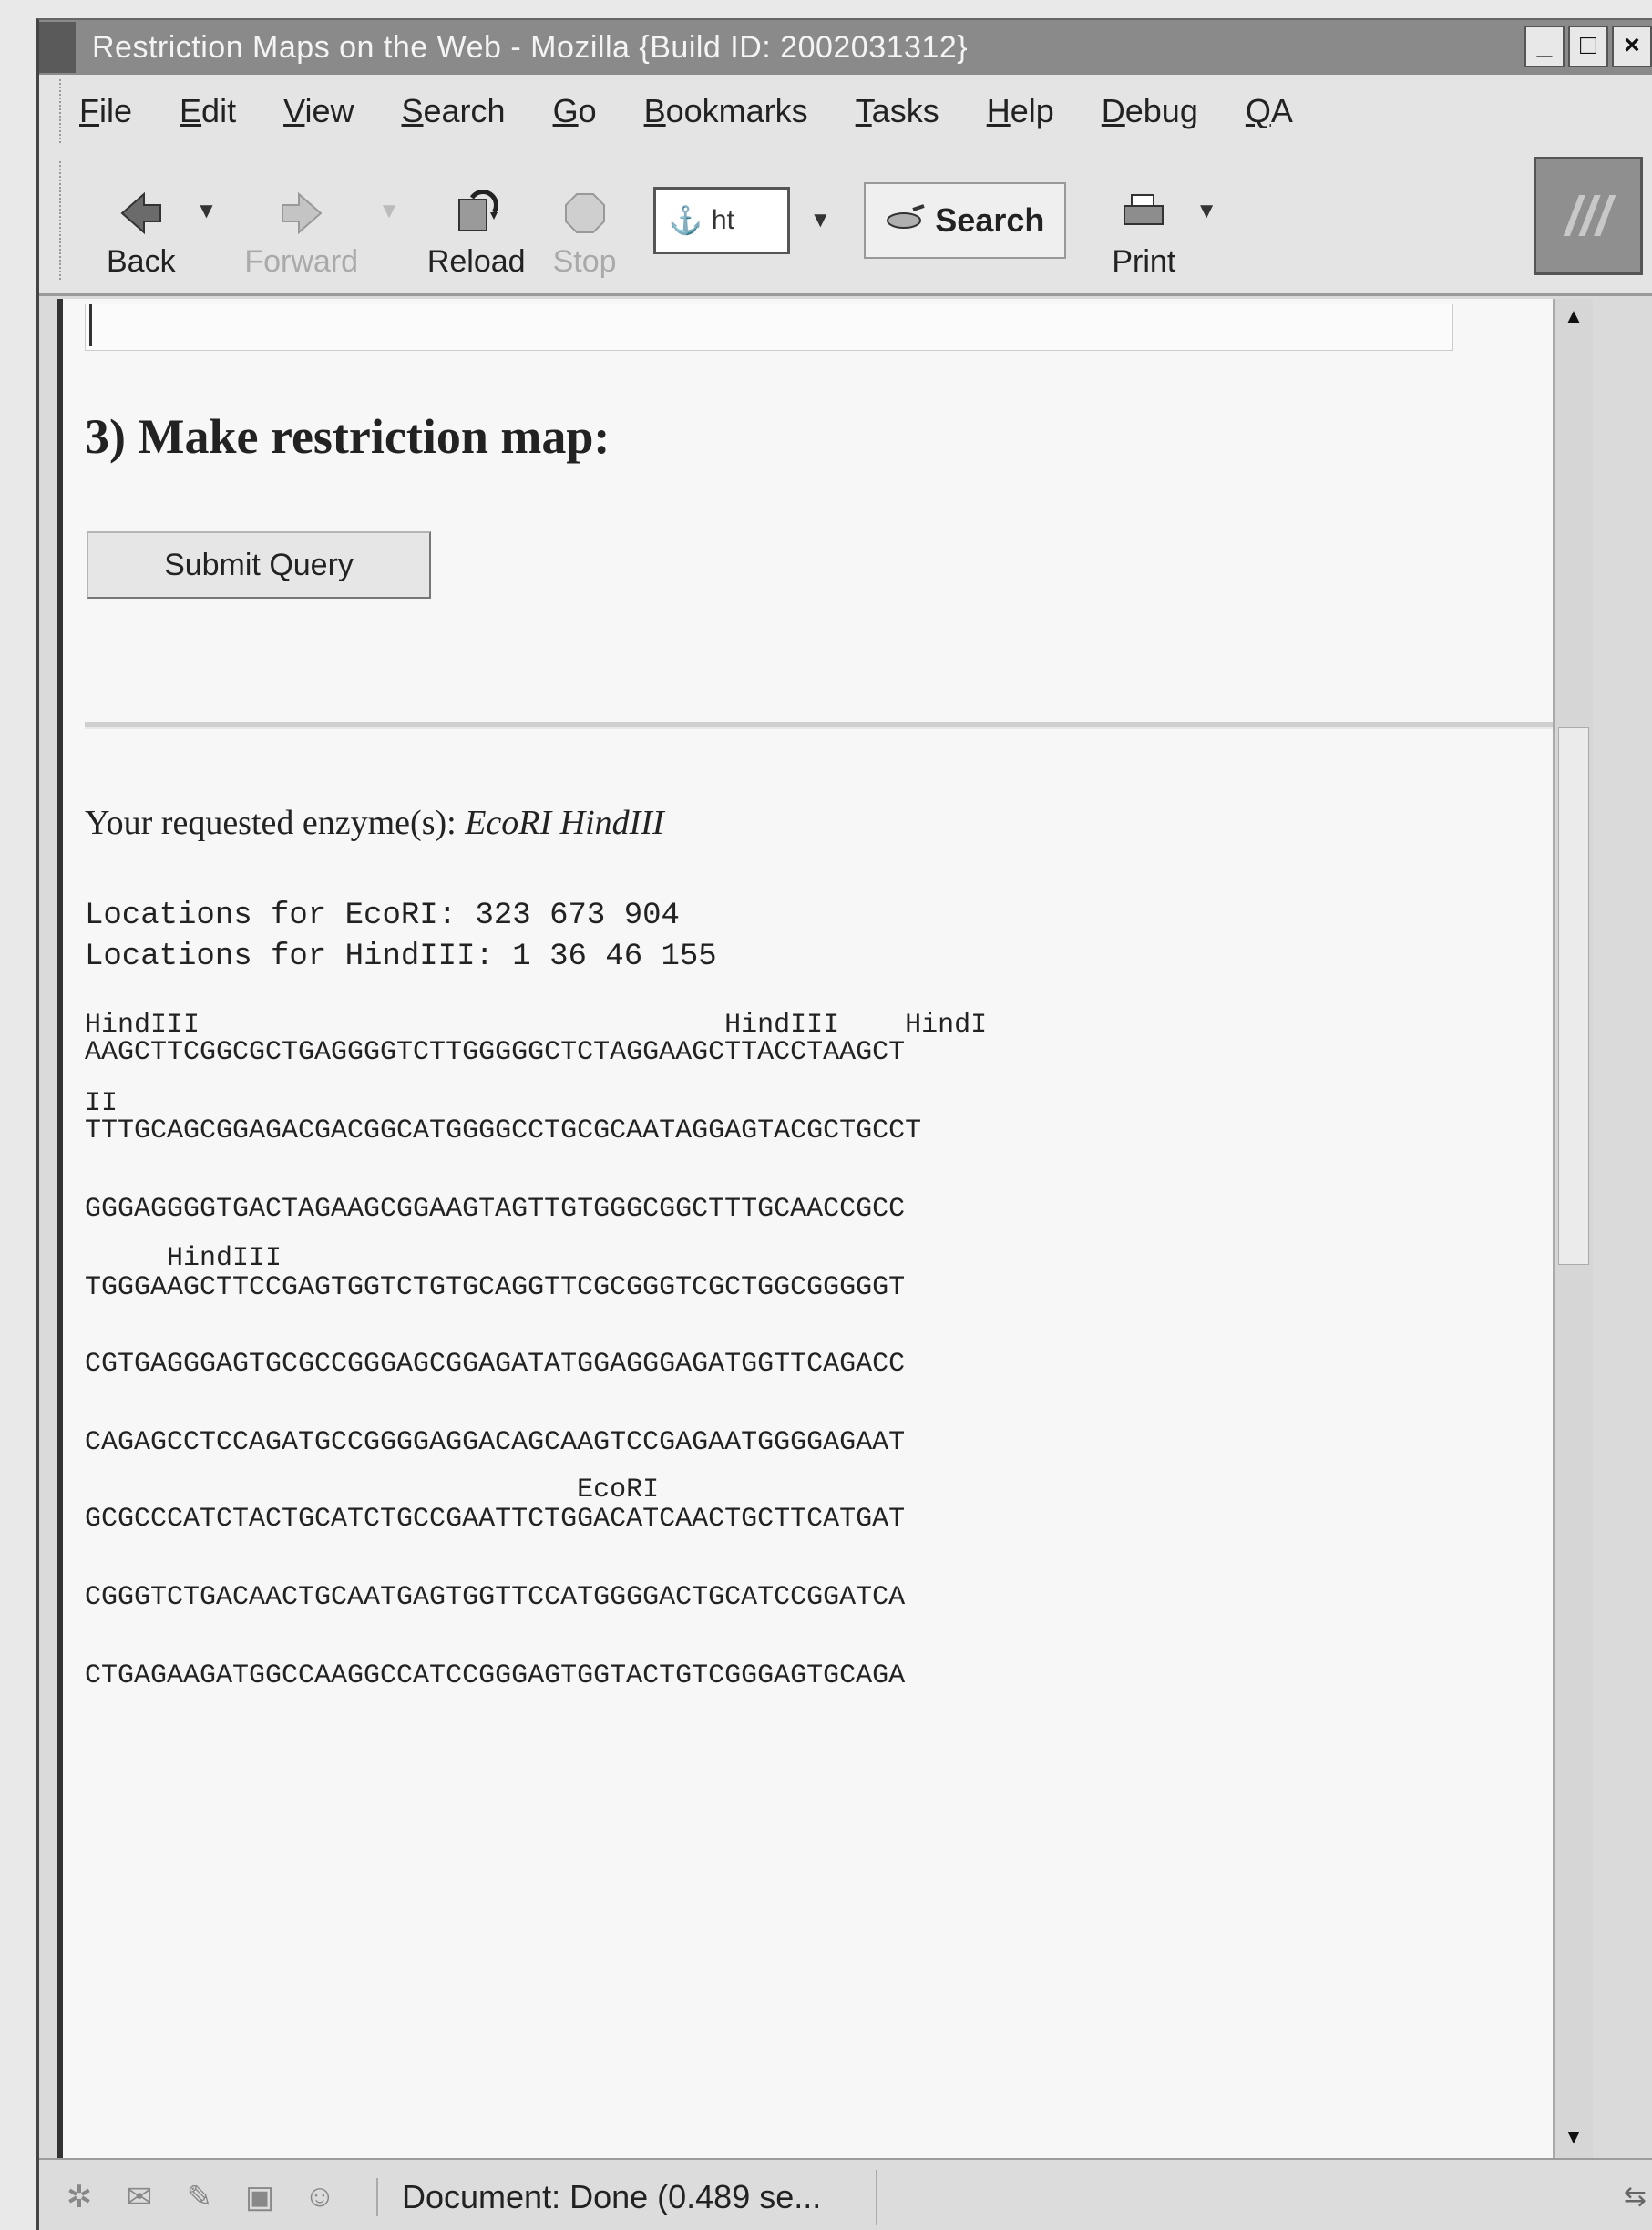 Image resolution: width=1652 pixels, height=2230 pixels. I want to click on submit-query-button: Submit Query, so click(259, 565).